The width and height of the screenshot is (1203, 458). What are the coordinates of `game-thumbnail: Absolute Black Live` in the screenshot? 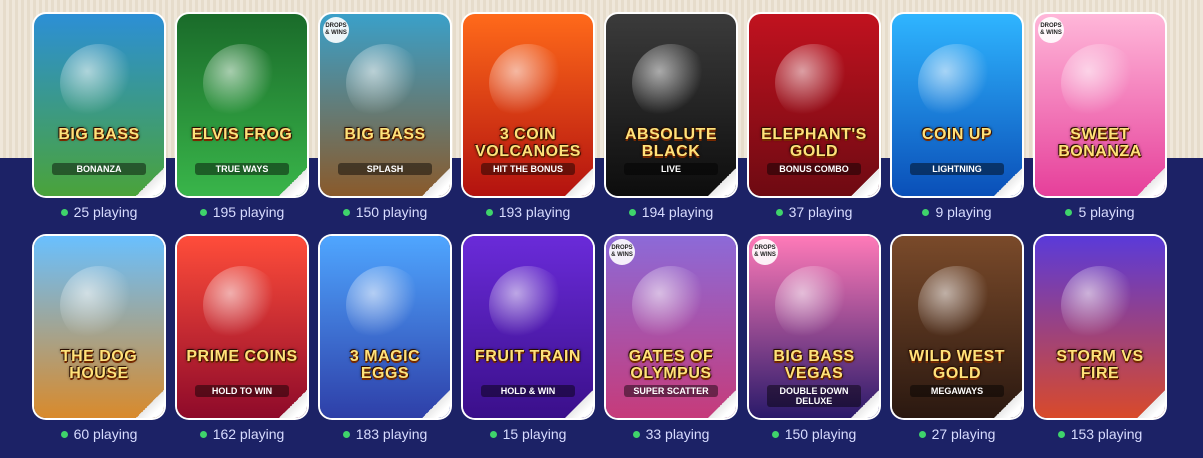 It's located at (671, 105).